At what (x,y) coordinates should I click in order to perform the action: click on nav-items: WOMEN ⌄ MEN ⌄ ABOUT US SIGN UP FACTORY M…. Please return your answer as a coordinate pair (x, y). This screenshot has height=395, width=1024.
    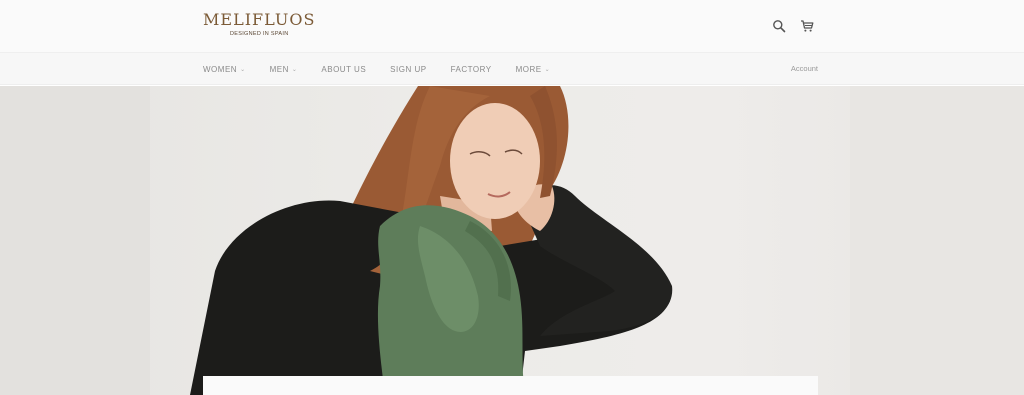
    Looking at the image, I should click on (388, 69).